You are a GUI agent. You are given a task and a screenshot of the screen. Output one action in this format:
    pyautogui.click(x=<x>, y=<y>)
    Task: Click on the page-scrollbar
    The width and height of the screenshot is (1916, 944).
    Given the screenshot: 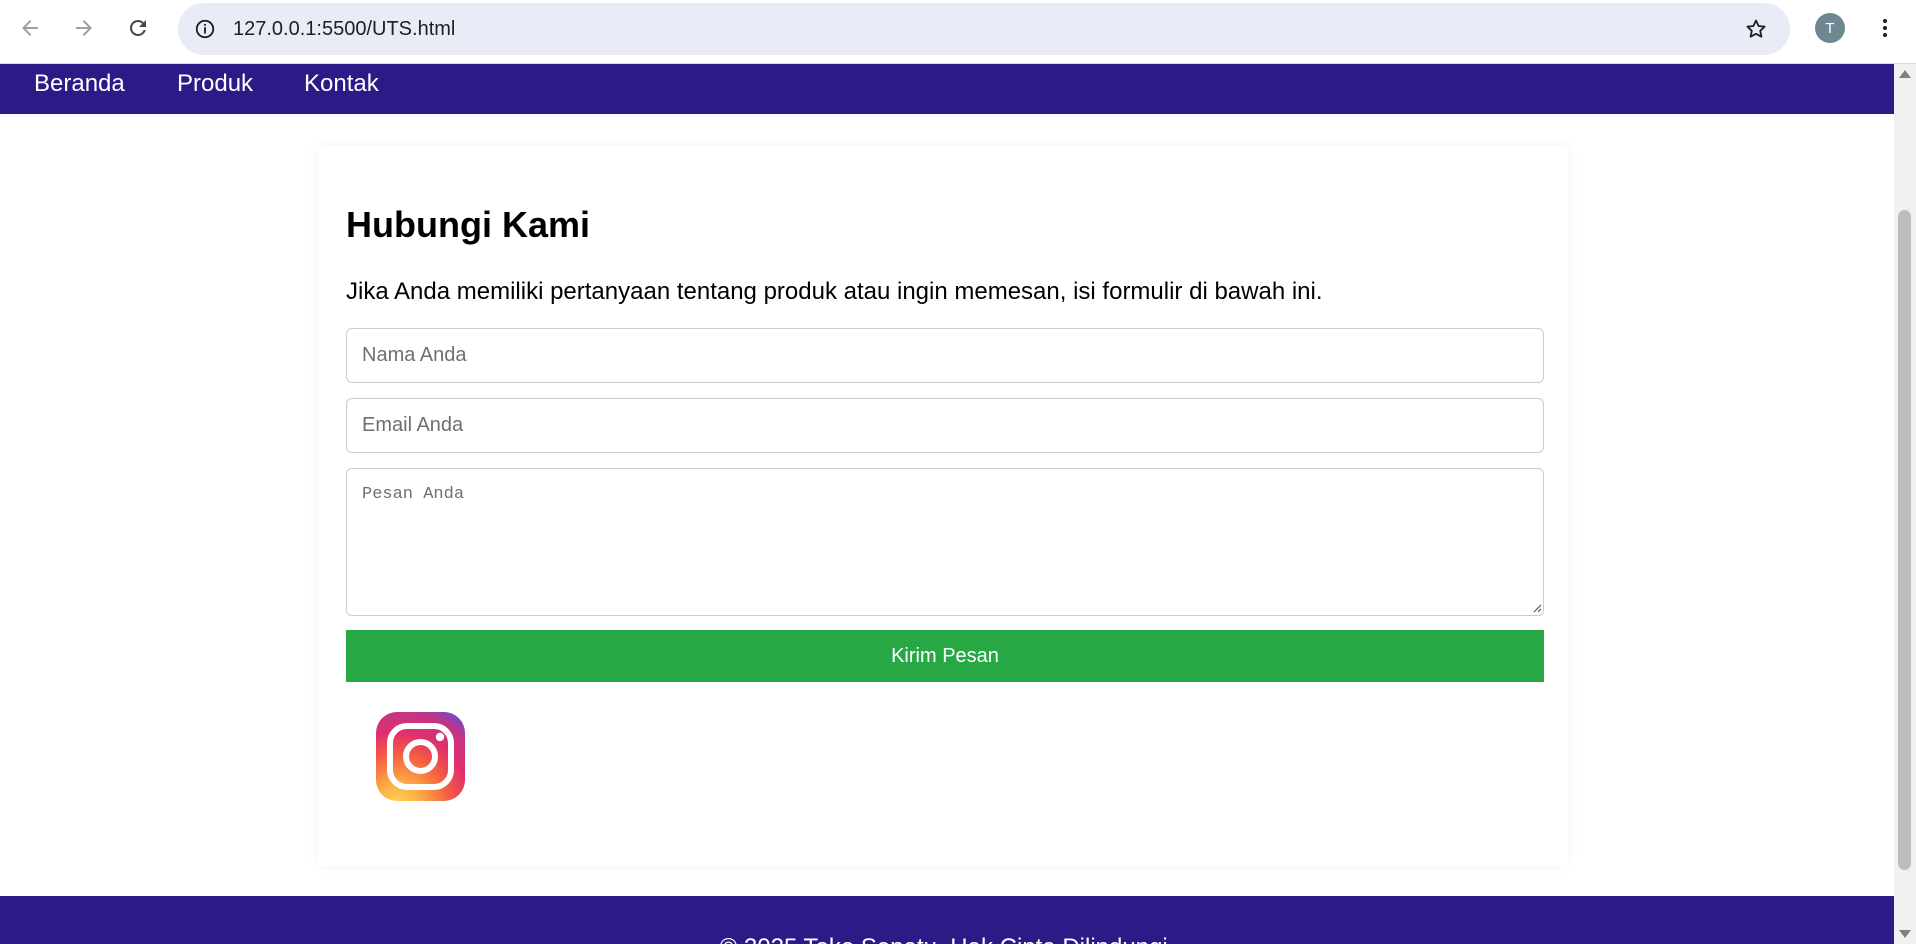 What is the action you would take?
    pyautogui.click(x=1905, y=504)
    